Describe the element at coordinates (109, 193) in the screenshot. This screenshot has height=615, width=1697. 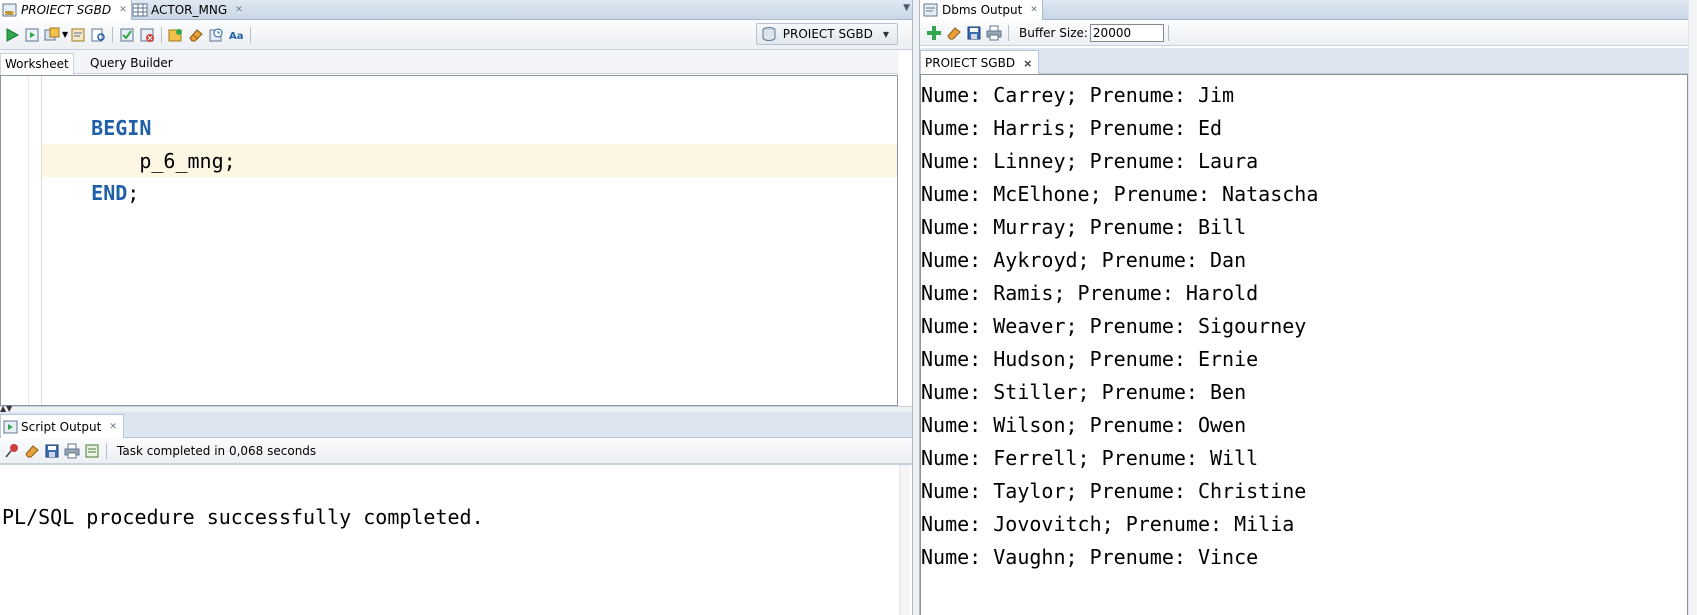
I see `keyword: END` at that location.